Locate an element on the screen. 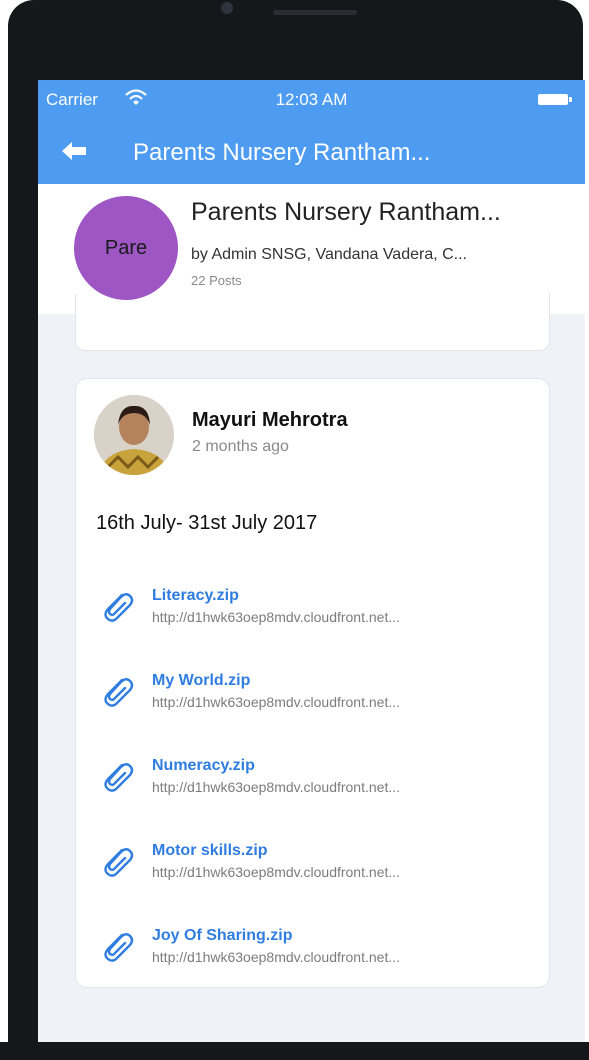 This screenshot has width=589, height=1060. attachment-name: Motor skills.zip is located at coordinates (210, 851).